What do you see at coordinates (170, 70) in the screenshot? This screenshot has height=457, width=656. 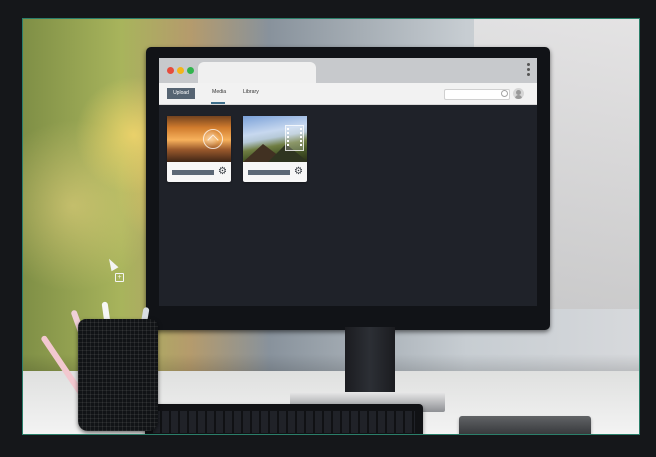 I see `close-window-button` at bounding box center [170, 70].